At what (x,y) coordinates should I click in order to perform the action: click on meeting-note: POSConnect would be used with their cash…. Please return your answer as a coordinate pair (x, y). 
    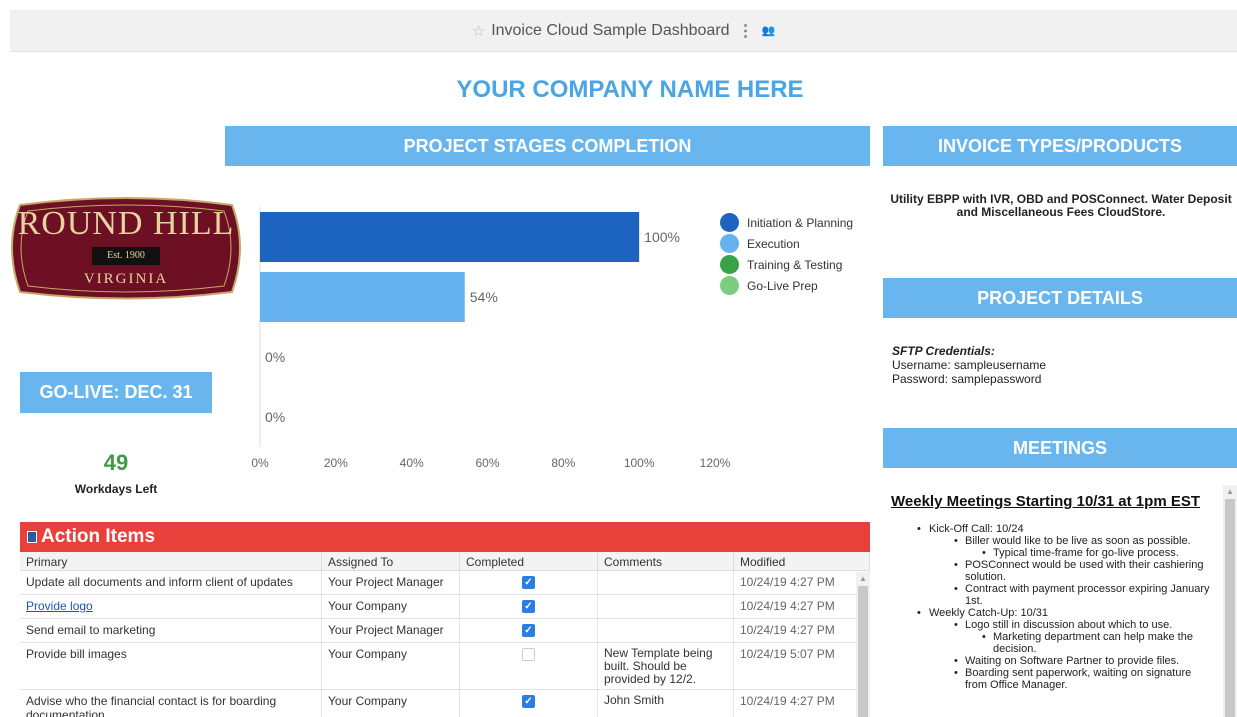
    Looking at the image, I should click on (1048, 571).